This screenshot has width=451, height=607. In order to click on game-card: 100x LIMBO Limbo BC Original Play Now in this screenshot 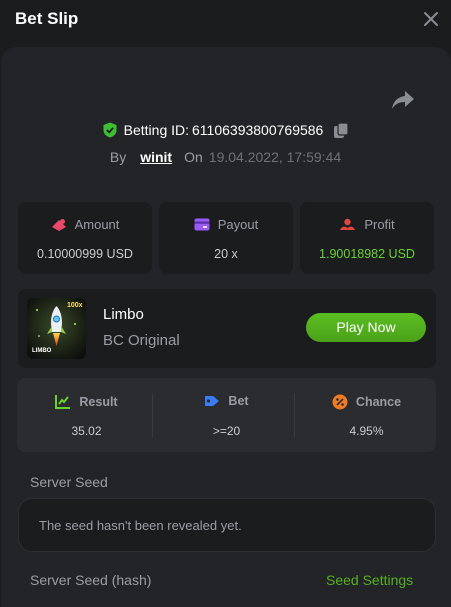, I will do `click(227, 328)`.